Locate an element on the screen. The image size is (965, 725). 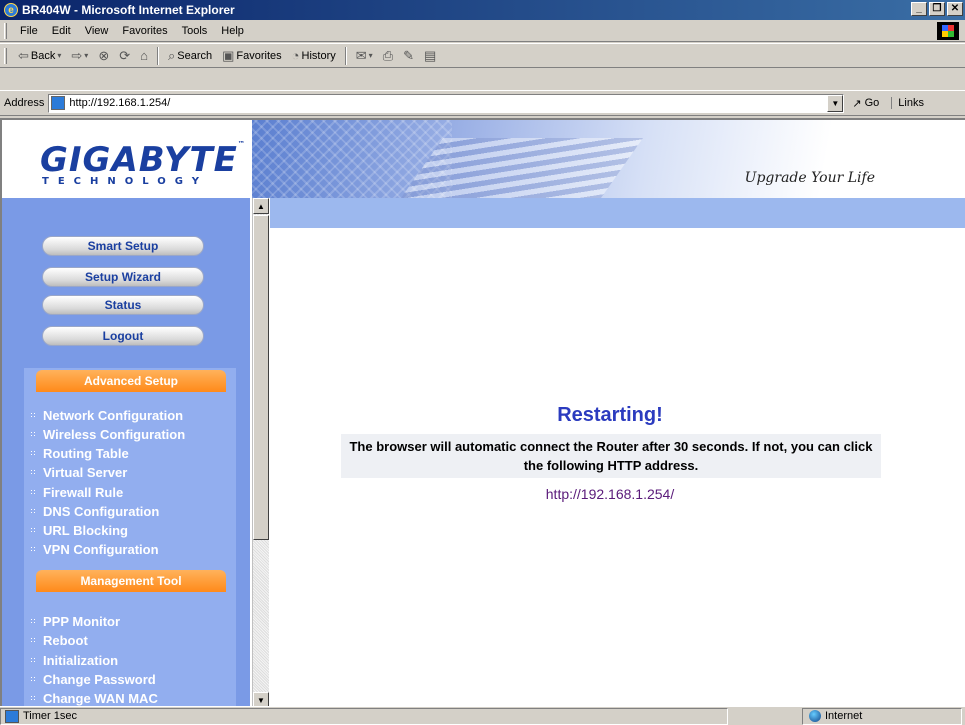
sidebar-item-url-blocking: URL Blocking is located at coordinates (79, 530).